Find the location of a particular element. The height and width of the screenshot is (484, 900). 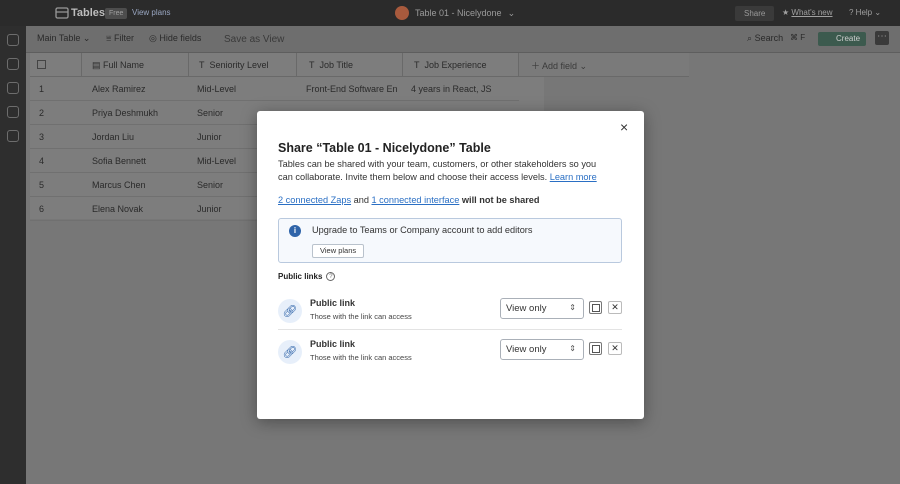

connected-interface-link: 1 connected interface is located at coordinates (415, 200).